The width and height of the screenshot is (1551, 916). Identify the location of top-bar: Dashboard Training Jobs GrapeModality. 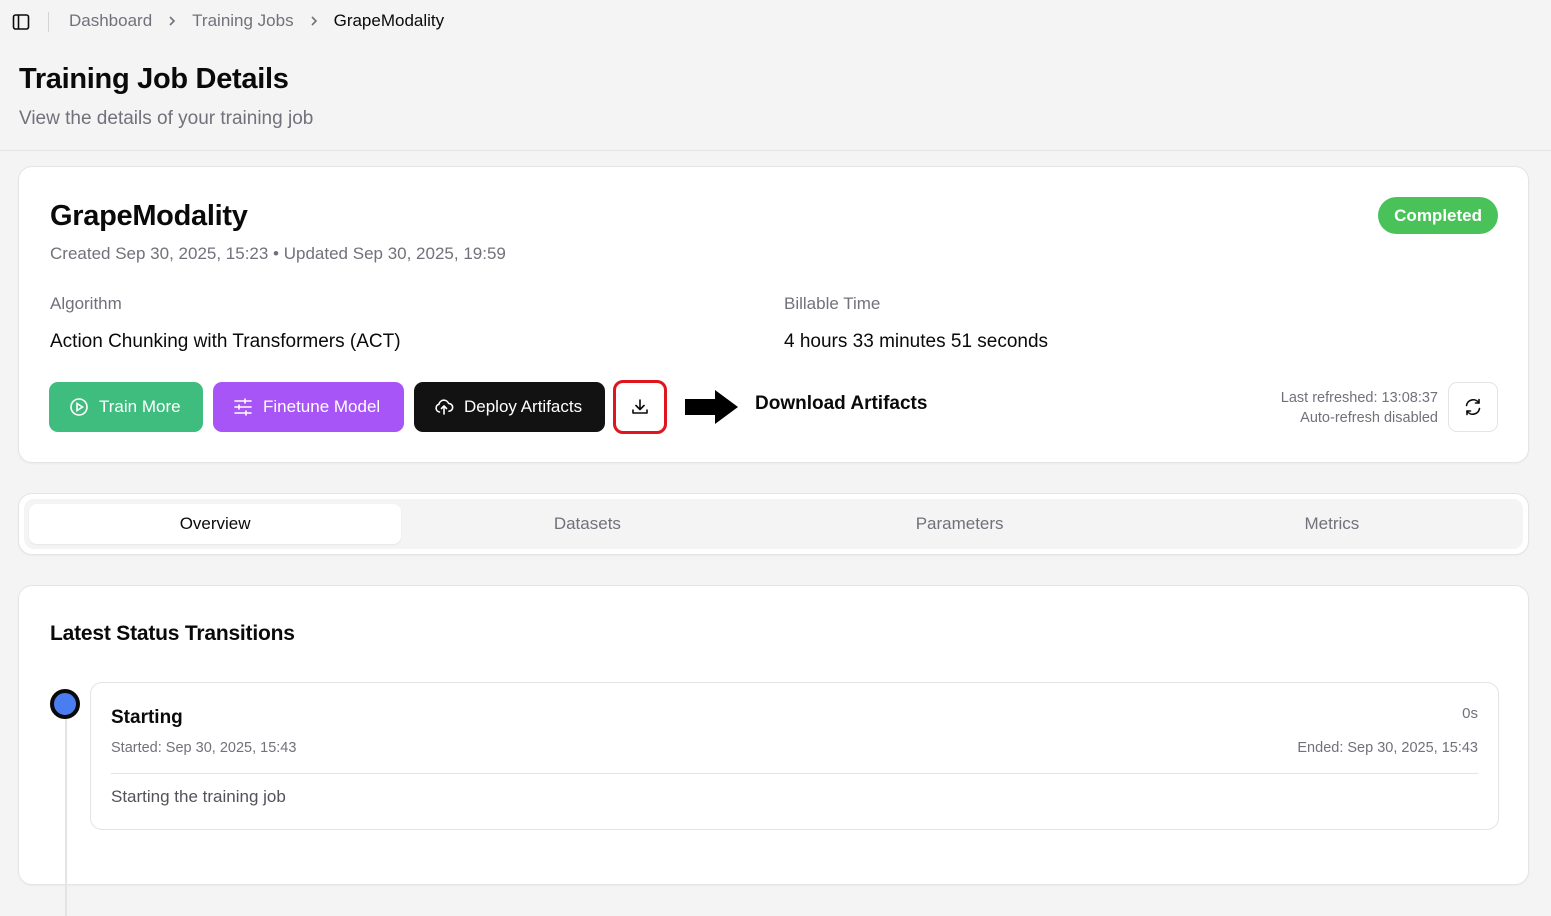
(775, 22).